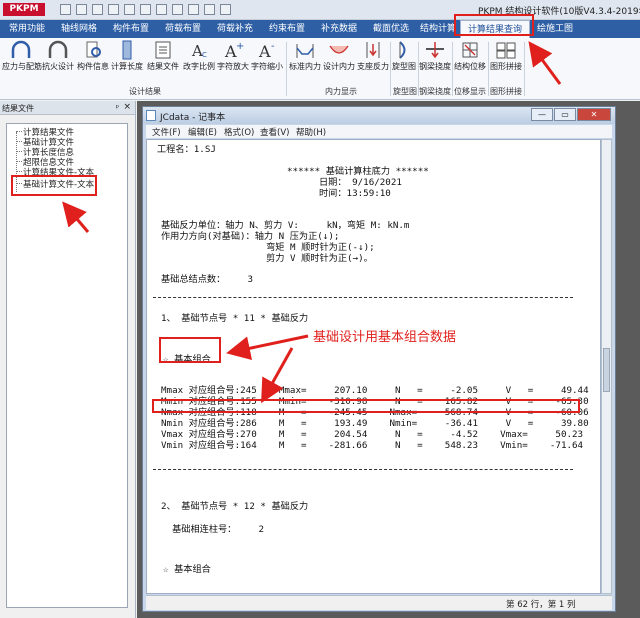  Describe the element at coordinates (199, 51) in the screenshot. I see `text-scale-icon: AC` at that location.